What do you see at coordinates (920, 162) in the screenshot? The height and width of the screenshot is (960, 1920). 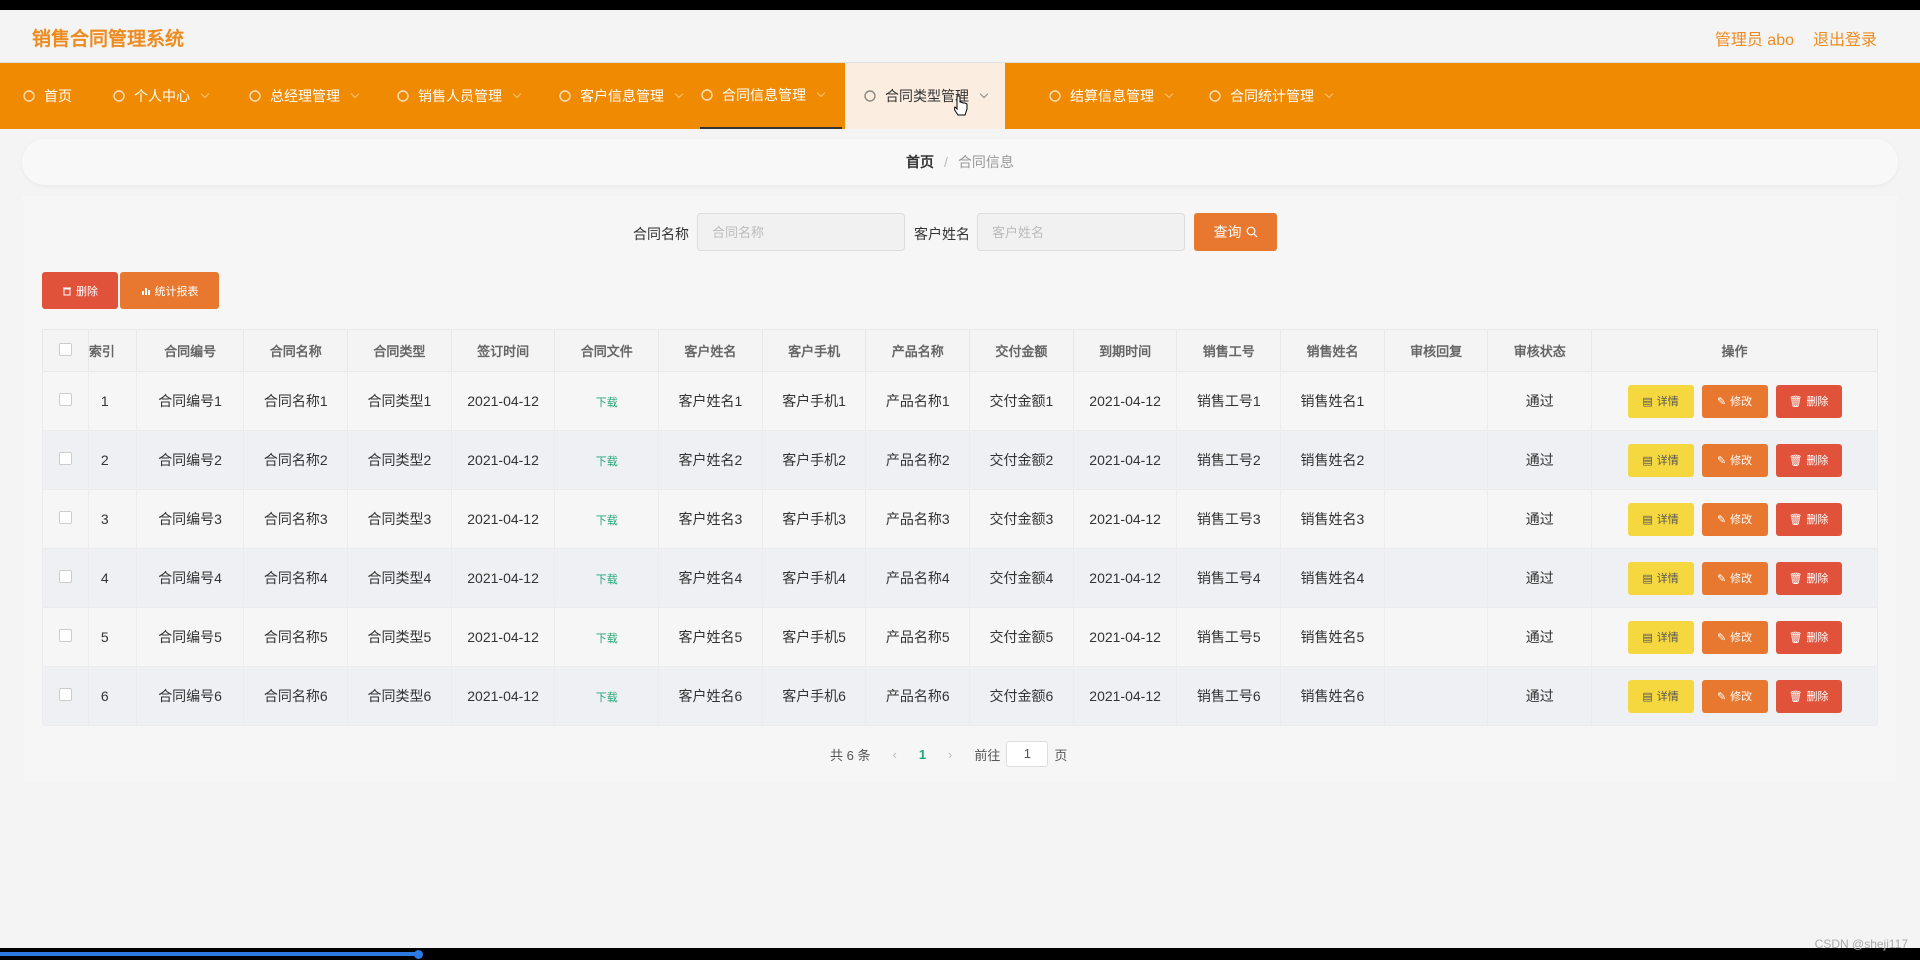 I see `breadcrumb-home: 首页` at bounding box center [920, 162].